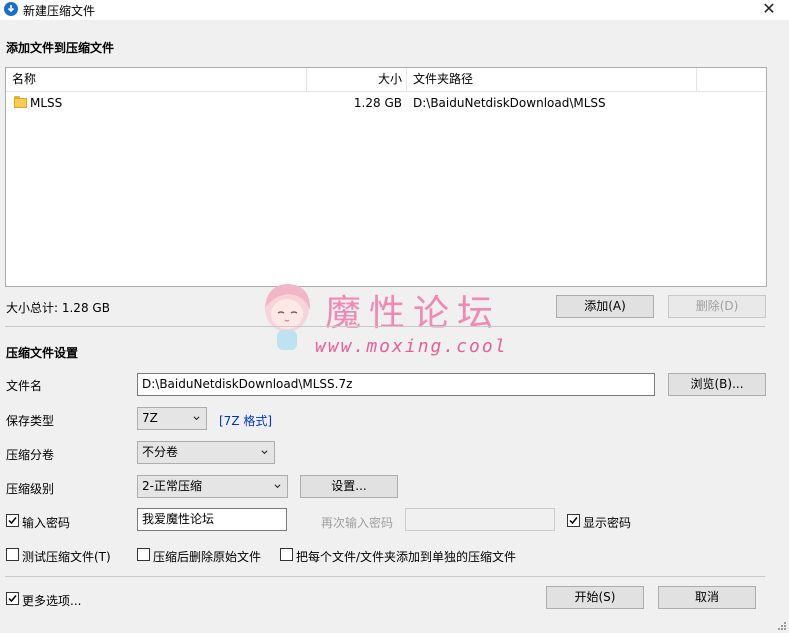 The width and height of the screenshot is (789, 633). Describe the element at coordinates (143, 554) in the screenshot. I see `delete-after-checkbox` at that location.